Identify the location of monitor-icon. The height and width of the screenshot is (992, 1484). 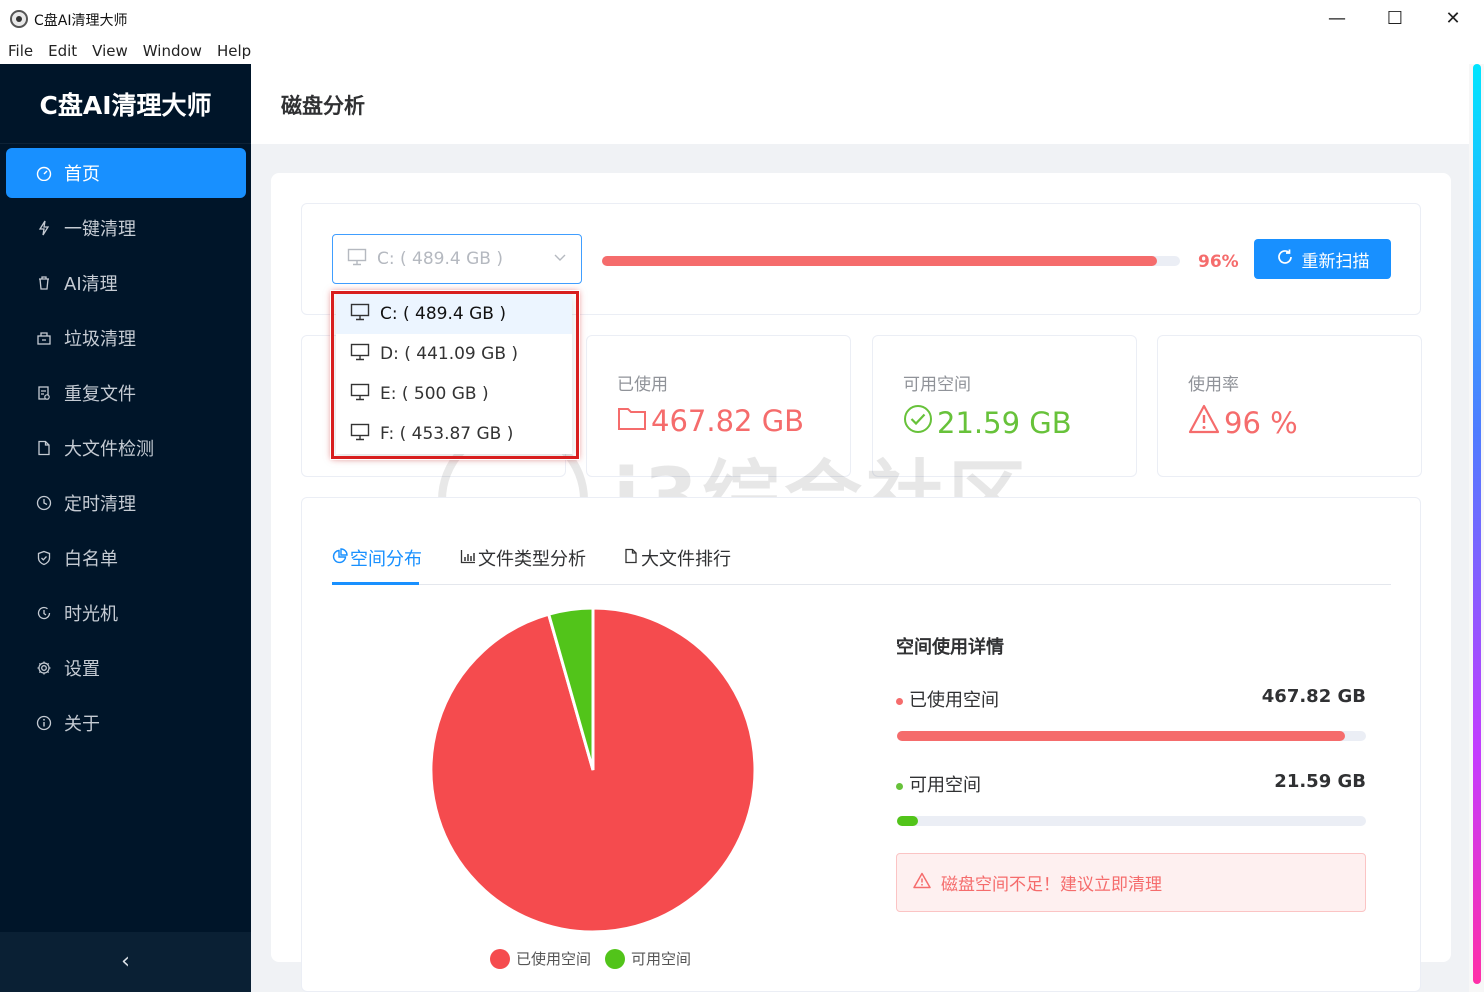
(357, 259).